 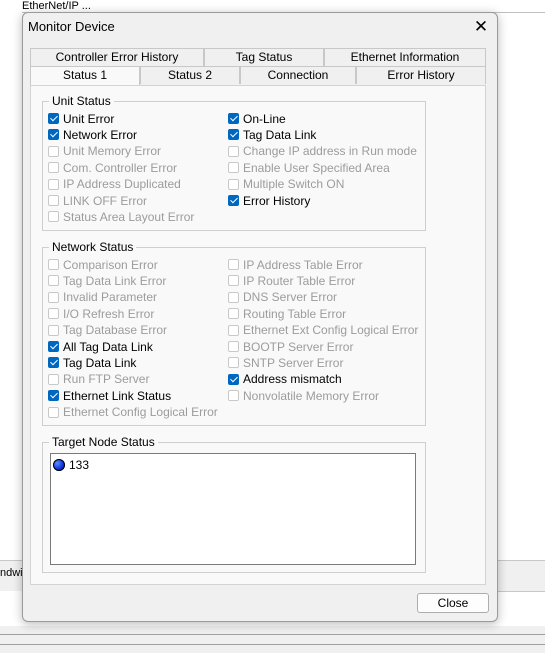 I want to click on checkbox-label: All Tag Data Link, so click(x=108, y=346).